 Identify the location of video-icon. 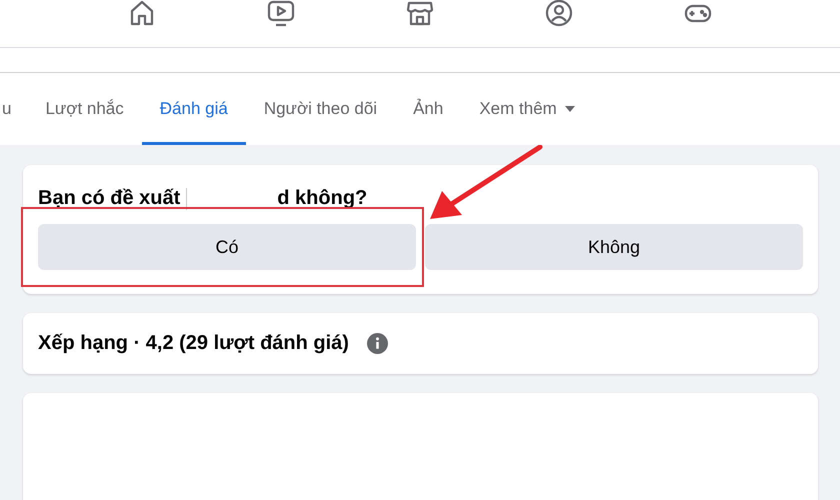
(281, 14).